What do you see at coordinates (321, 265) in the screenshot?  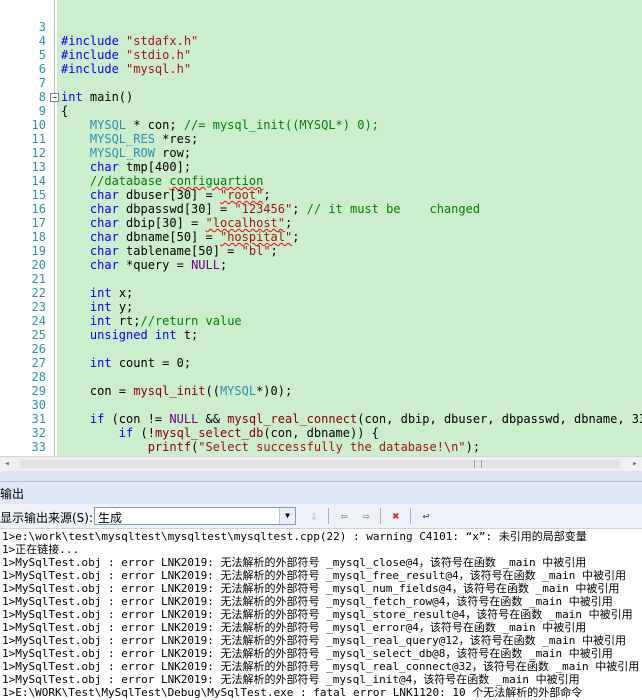 I see `code-line: 20 char *query = NULL;` at bounding box center [321, 265].